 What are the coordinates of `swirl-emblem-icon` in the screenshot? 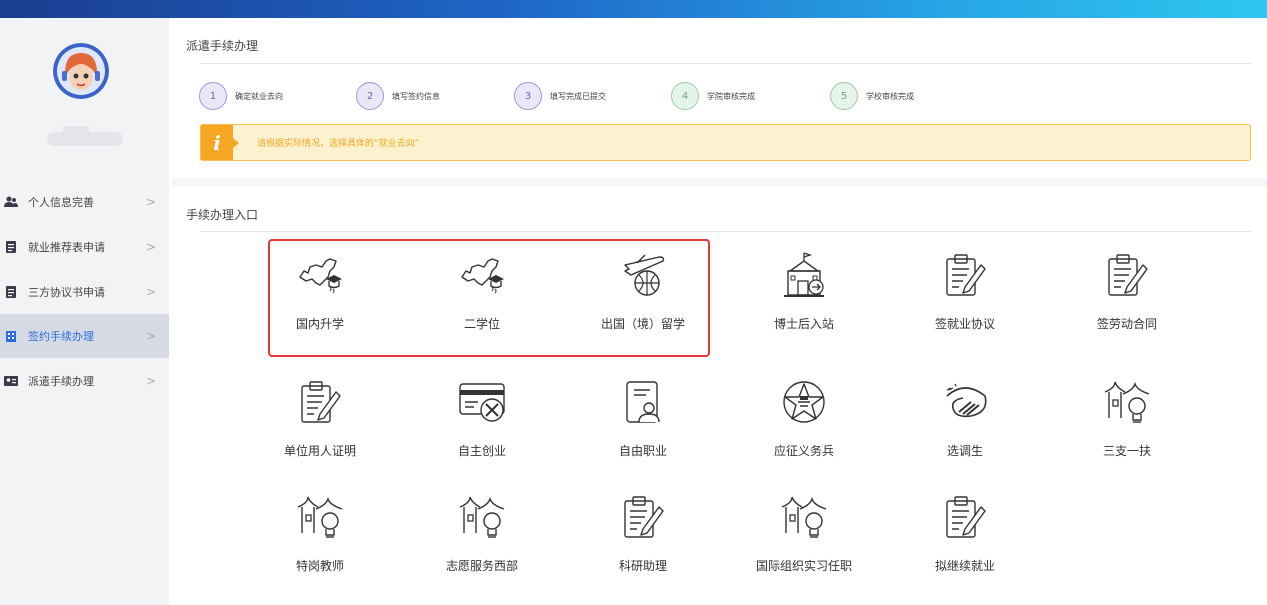 It's located at (965, 404).